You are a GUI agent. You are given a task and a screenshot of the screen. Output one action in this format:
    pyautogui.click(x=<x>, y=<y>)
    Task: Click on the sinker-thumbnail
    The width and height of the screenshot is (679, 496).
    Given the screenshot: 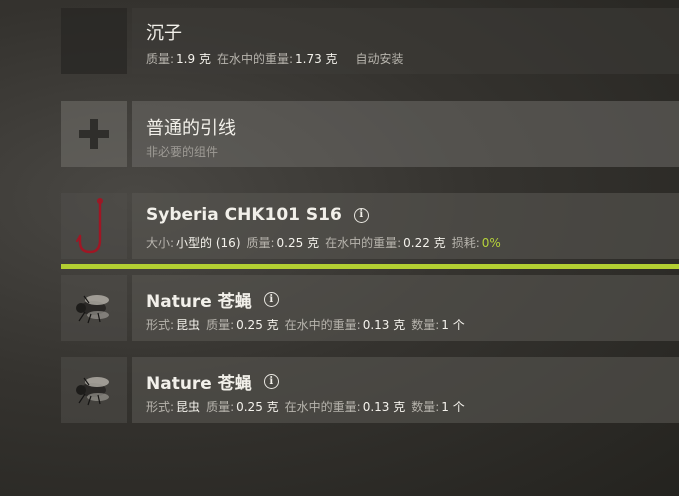 What is the action you would take?
    pyautogui.click(x=94, y=41)
    